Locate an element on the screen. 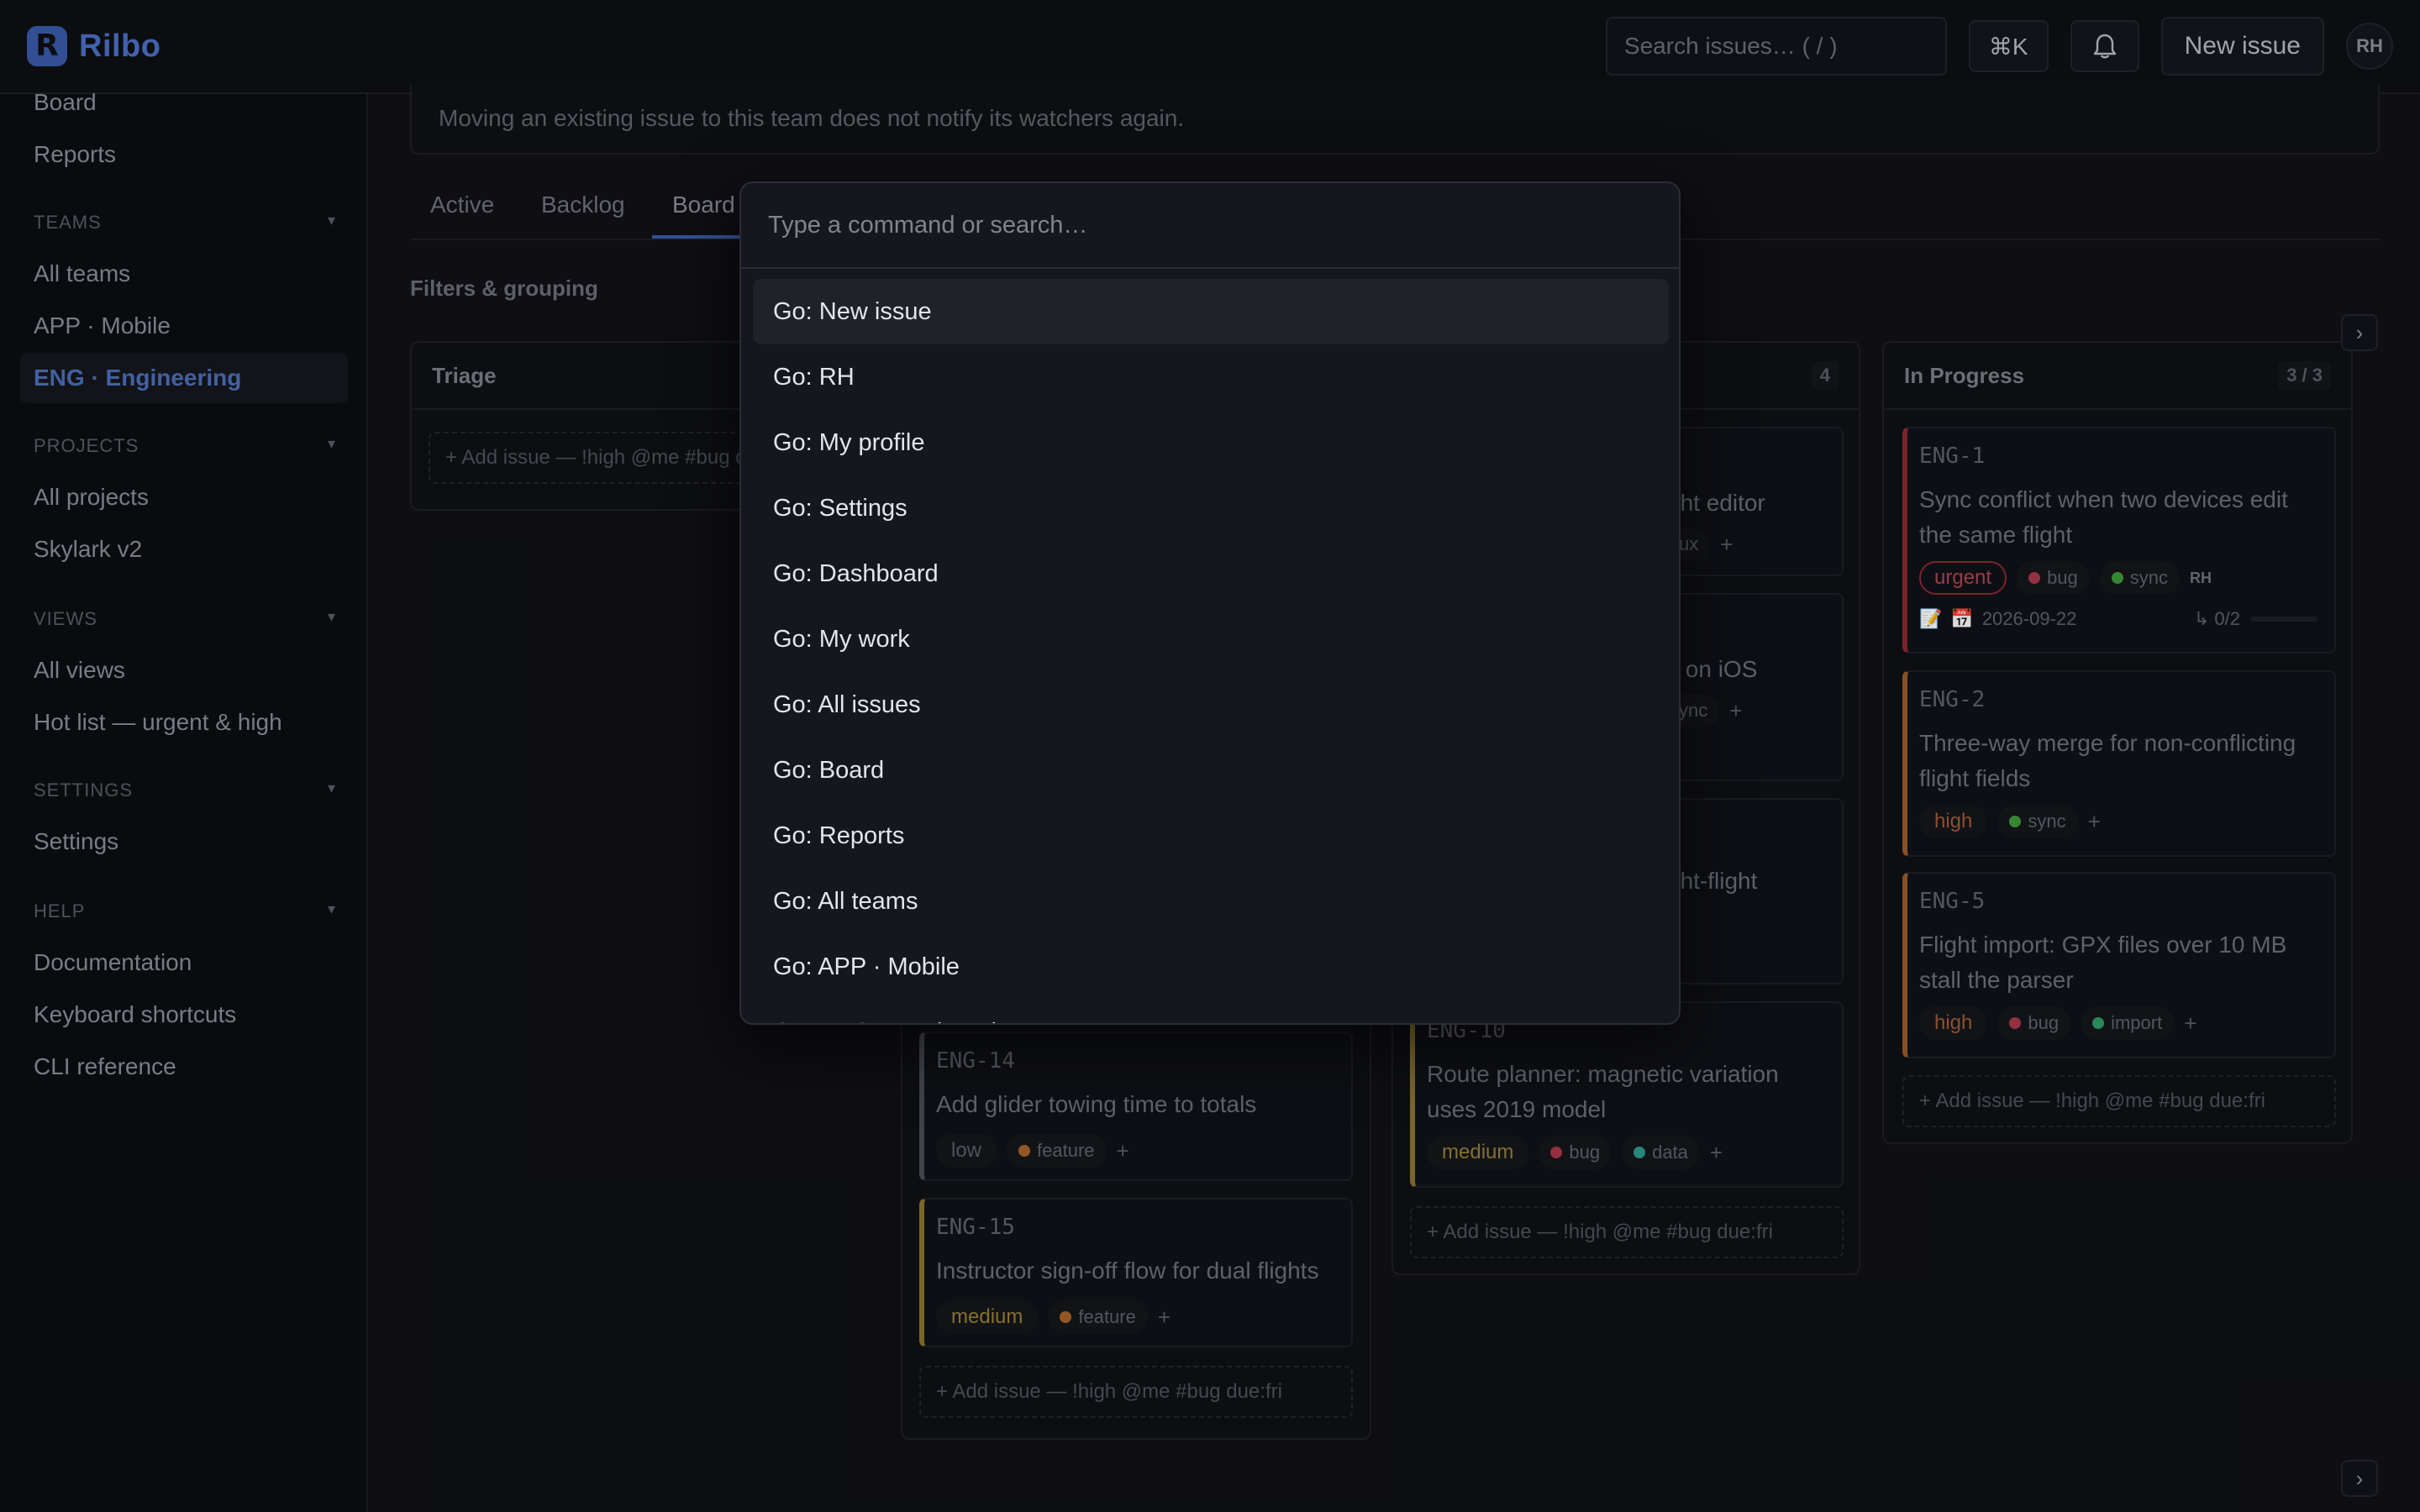  command-item-all-teams: Go: All teams is located at coordinates (1211, 901).